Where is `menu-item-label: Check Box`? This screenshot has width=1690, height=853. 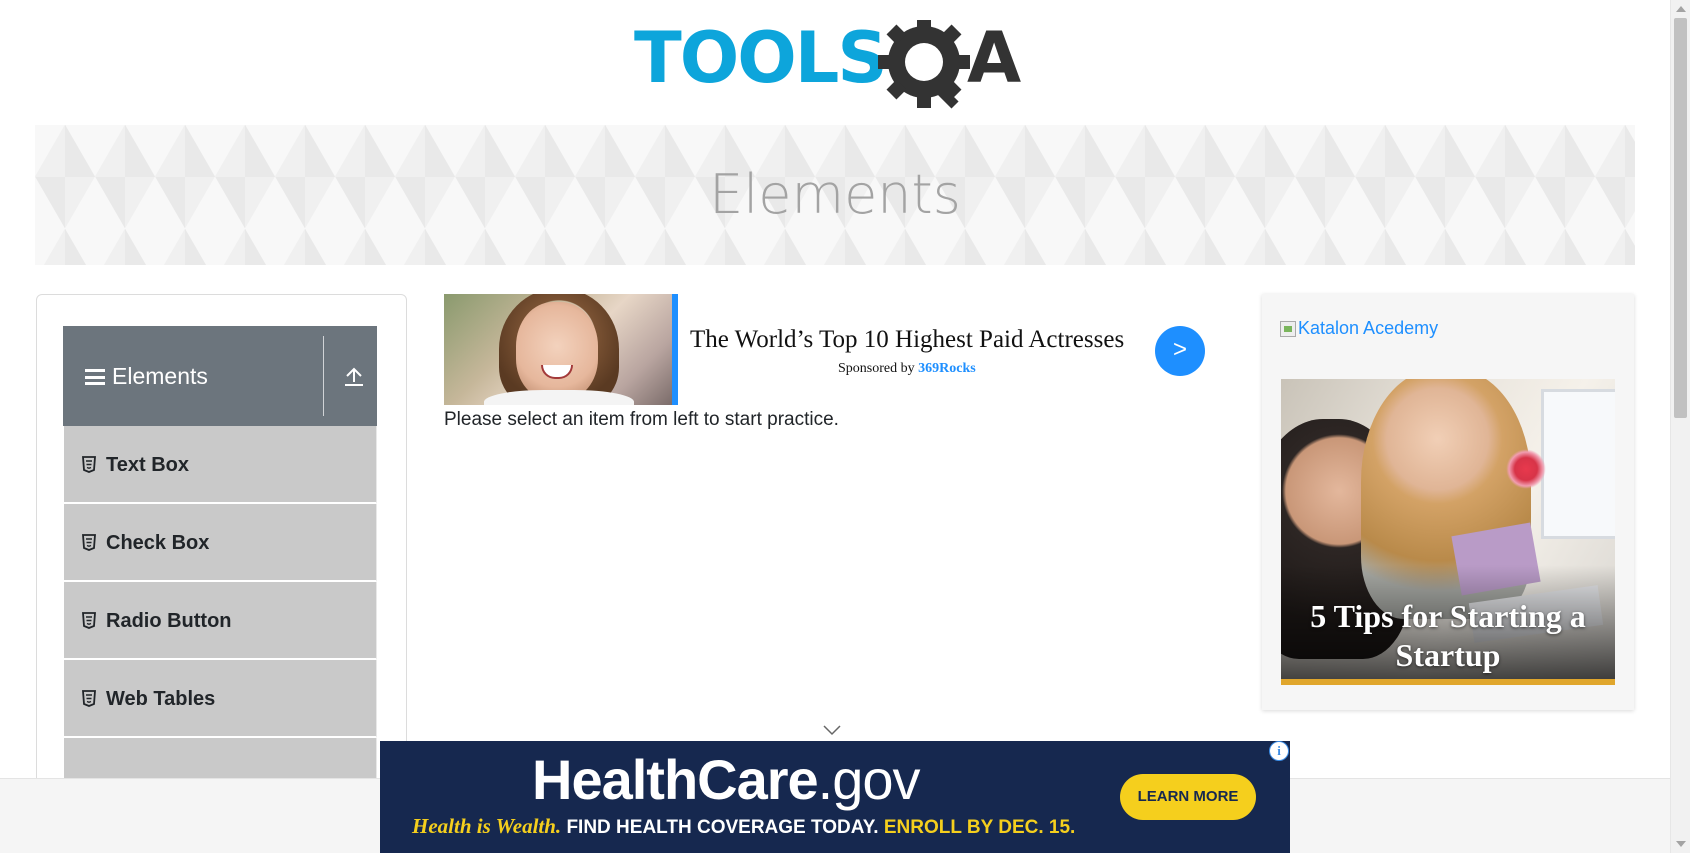
menu-item-label: Check Box is located at coordinates (158, 543).